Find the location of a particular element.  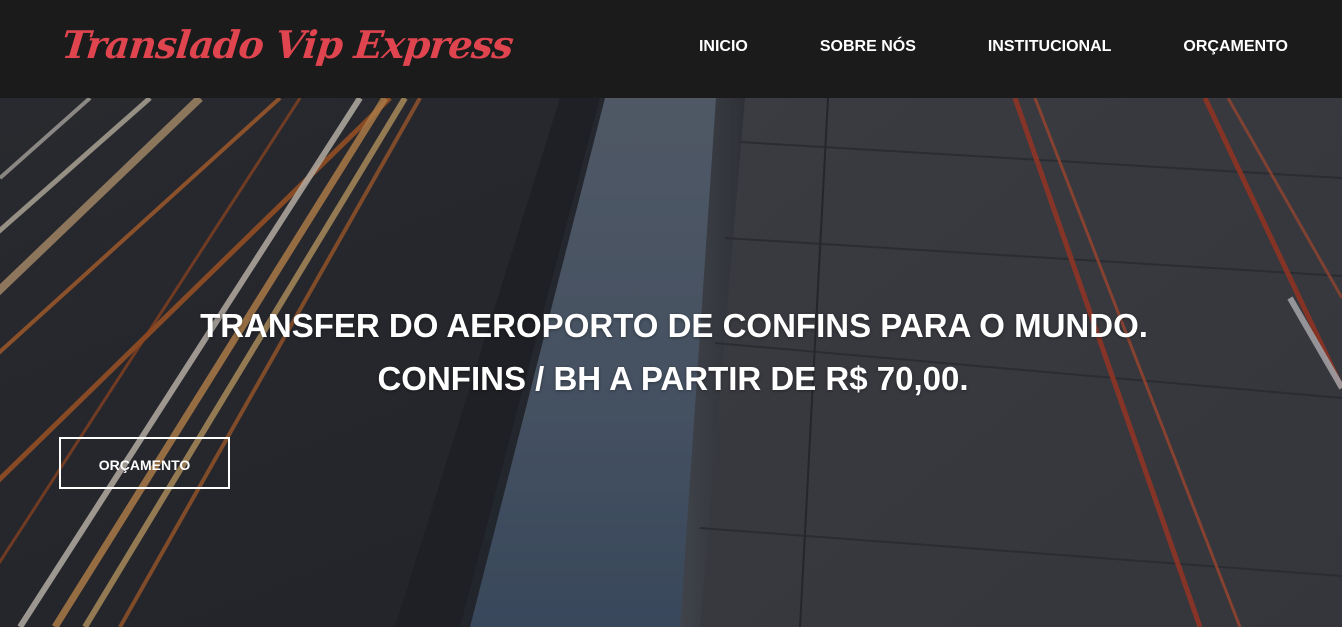

nav-item-orcamento: ORÇAMENTO is located at coordinates (1235, 47).